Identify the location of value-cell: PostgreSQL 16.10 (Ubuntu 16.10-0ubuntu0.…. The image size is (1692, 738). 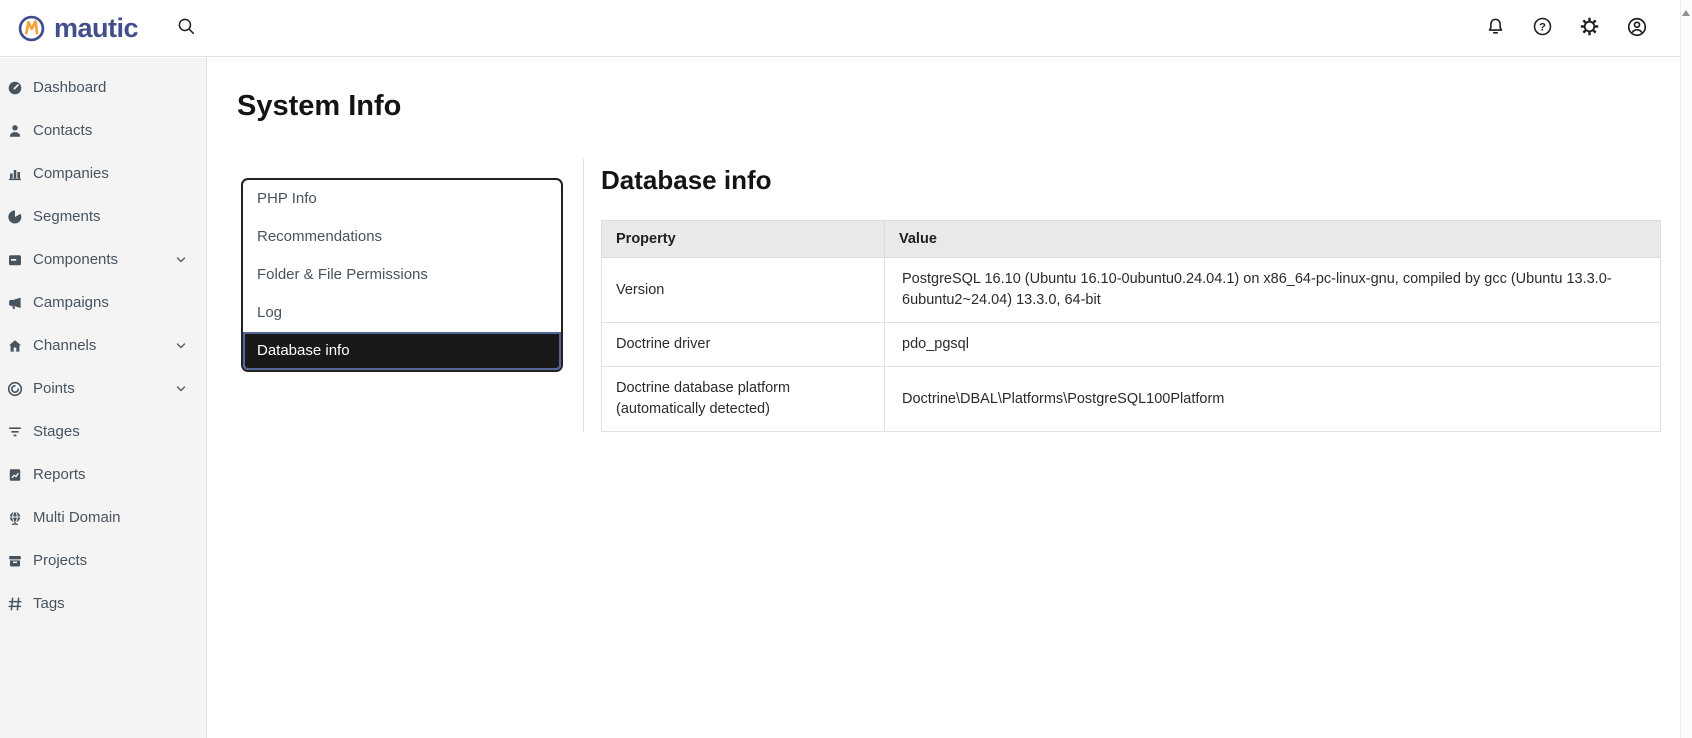
(1272, 290).